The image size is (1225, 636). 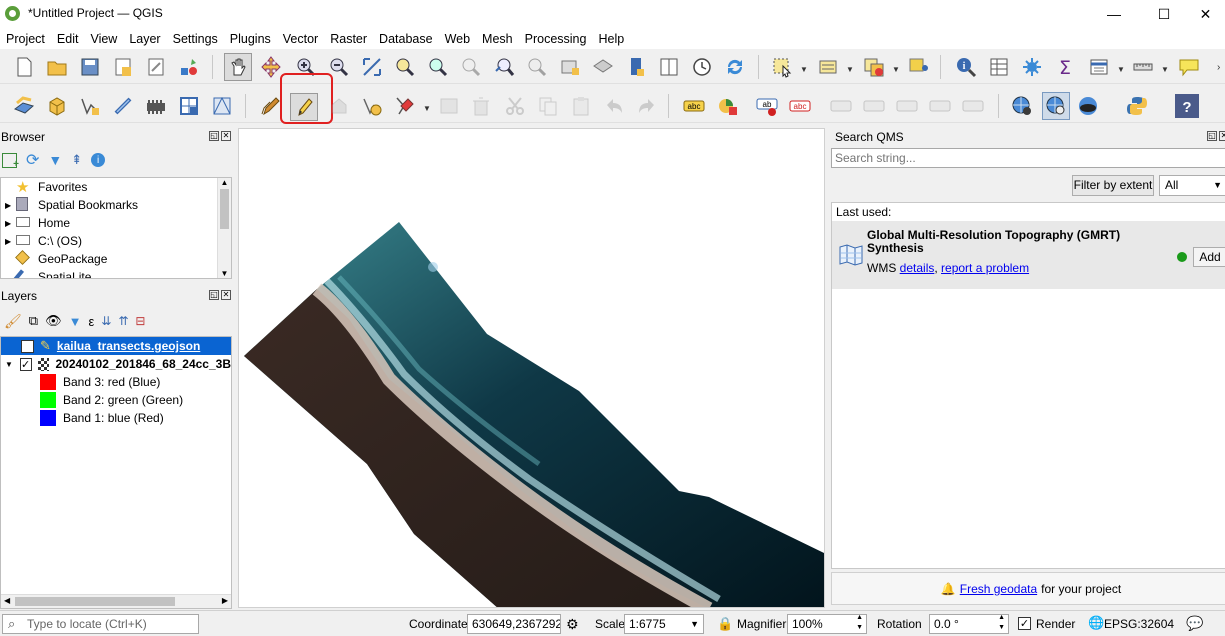 What do you see at coordinates (1065, 67) in the screenshot?
I see `statistics-icon: Σ` at bounding box center [1065, 67].